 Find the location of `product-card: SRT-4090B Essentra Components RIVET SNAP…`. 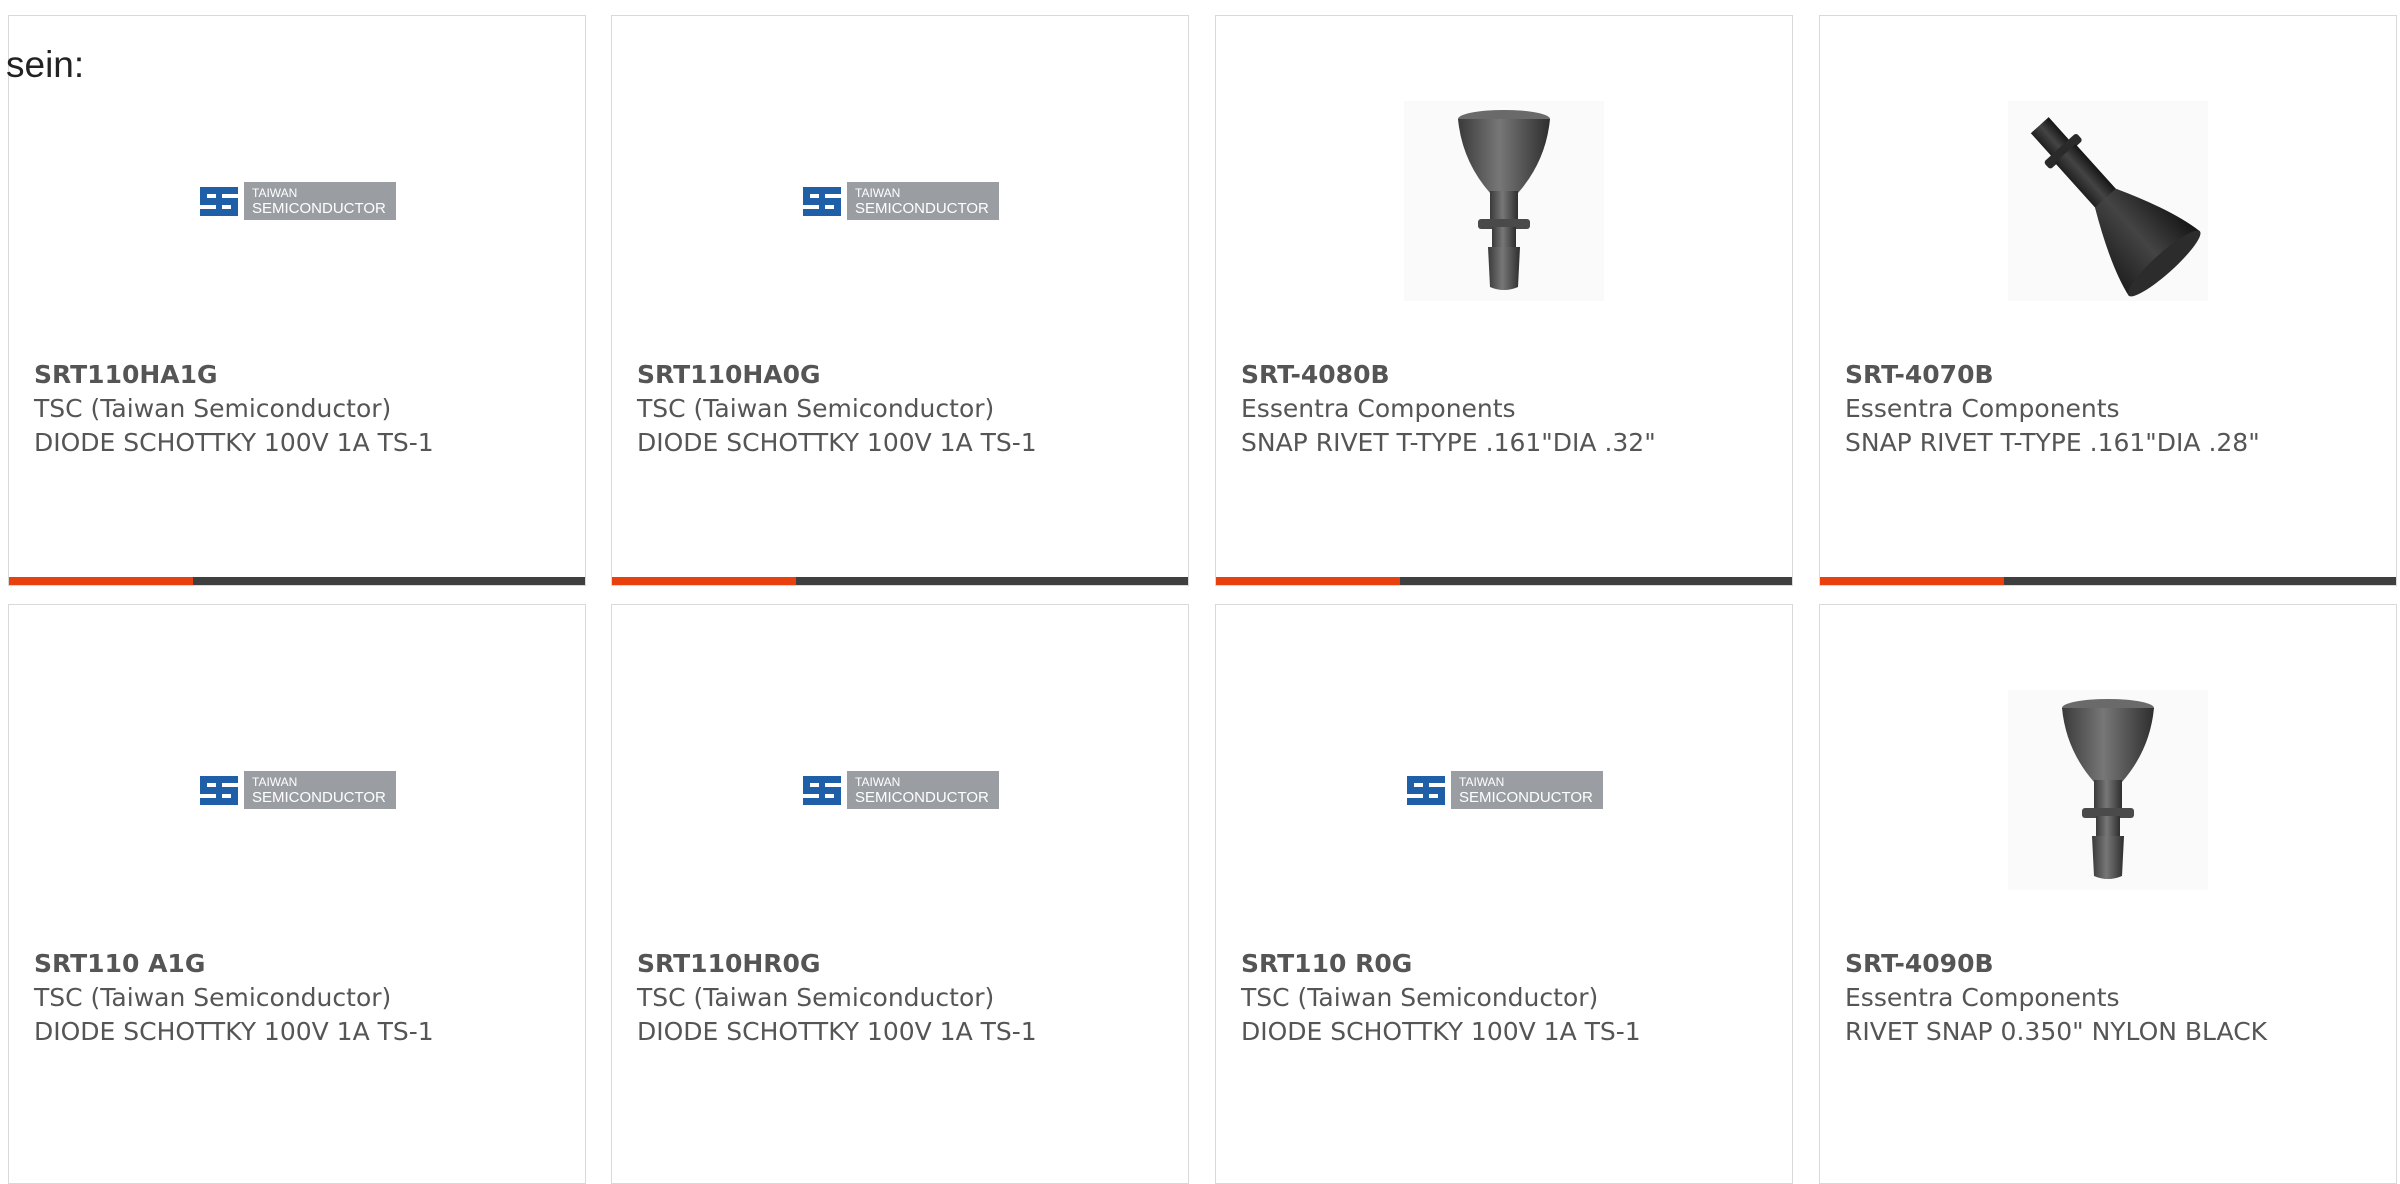

product-card: SRT-4090B Essentra Components RIVET SNAP… is located at coordinates (2108, 894).